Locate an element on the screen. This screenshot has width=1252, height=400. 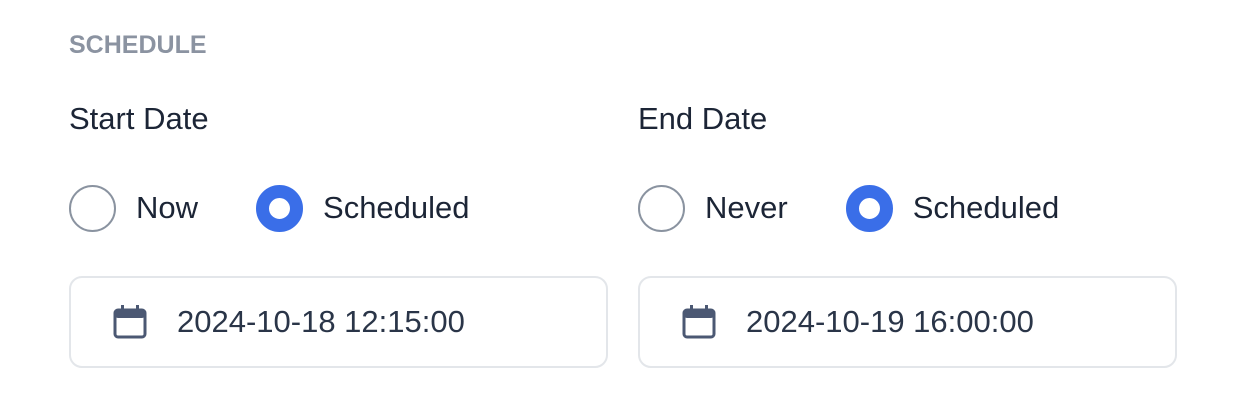
end-never-label: Never is located at coordinates (746, 208).